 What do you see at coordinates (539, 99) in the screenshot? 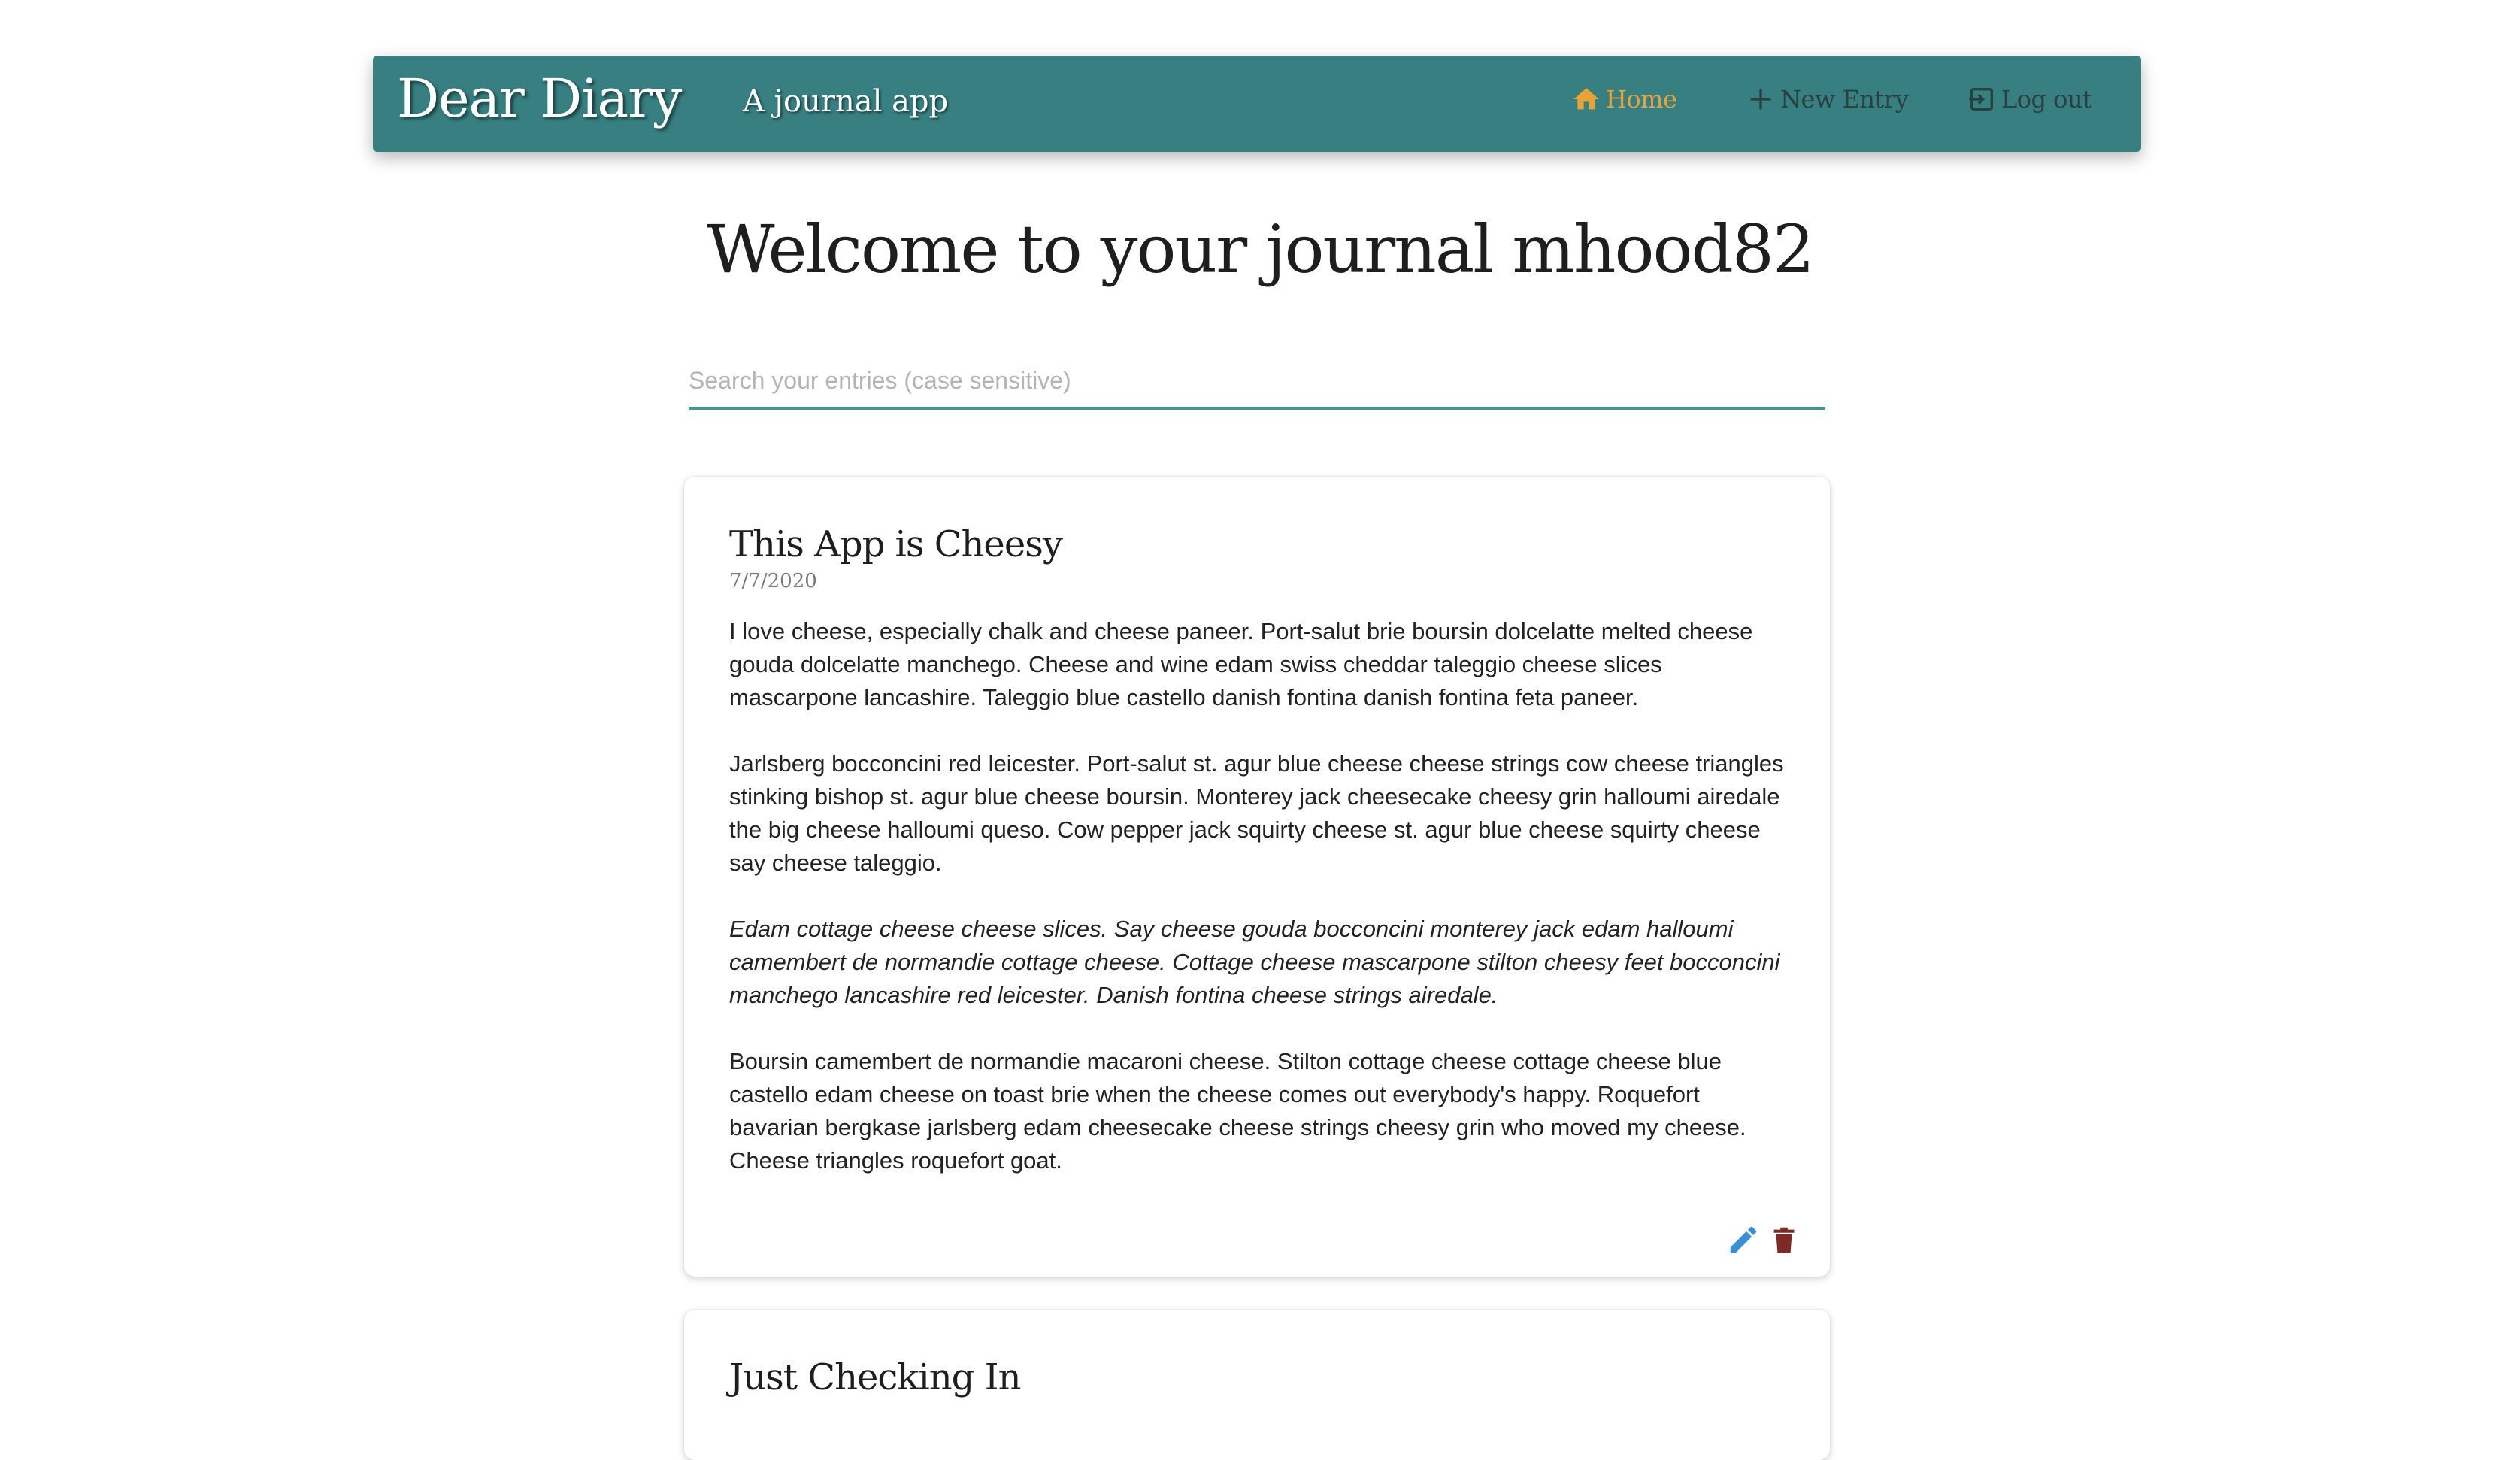
I see `brand-logo: Dear Diary` at bounding box center [539, 99].